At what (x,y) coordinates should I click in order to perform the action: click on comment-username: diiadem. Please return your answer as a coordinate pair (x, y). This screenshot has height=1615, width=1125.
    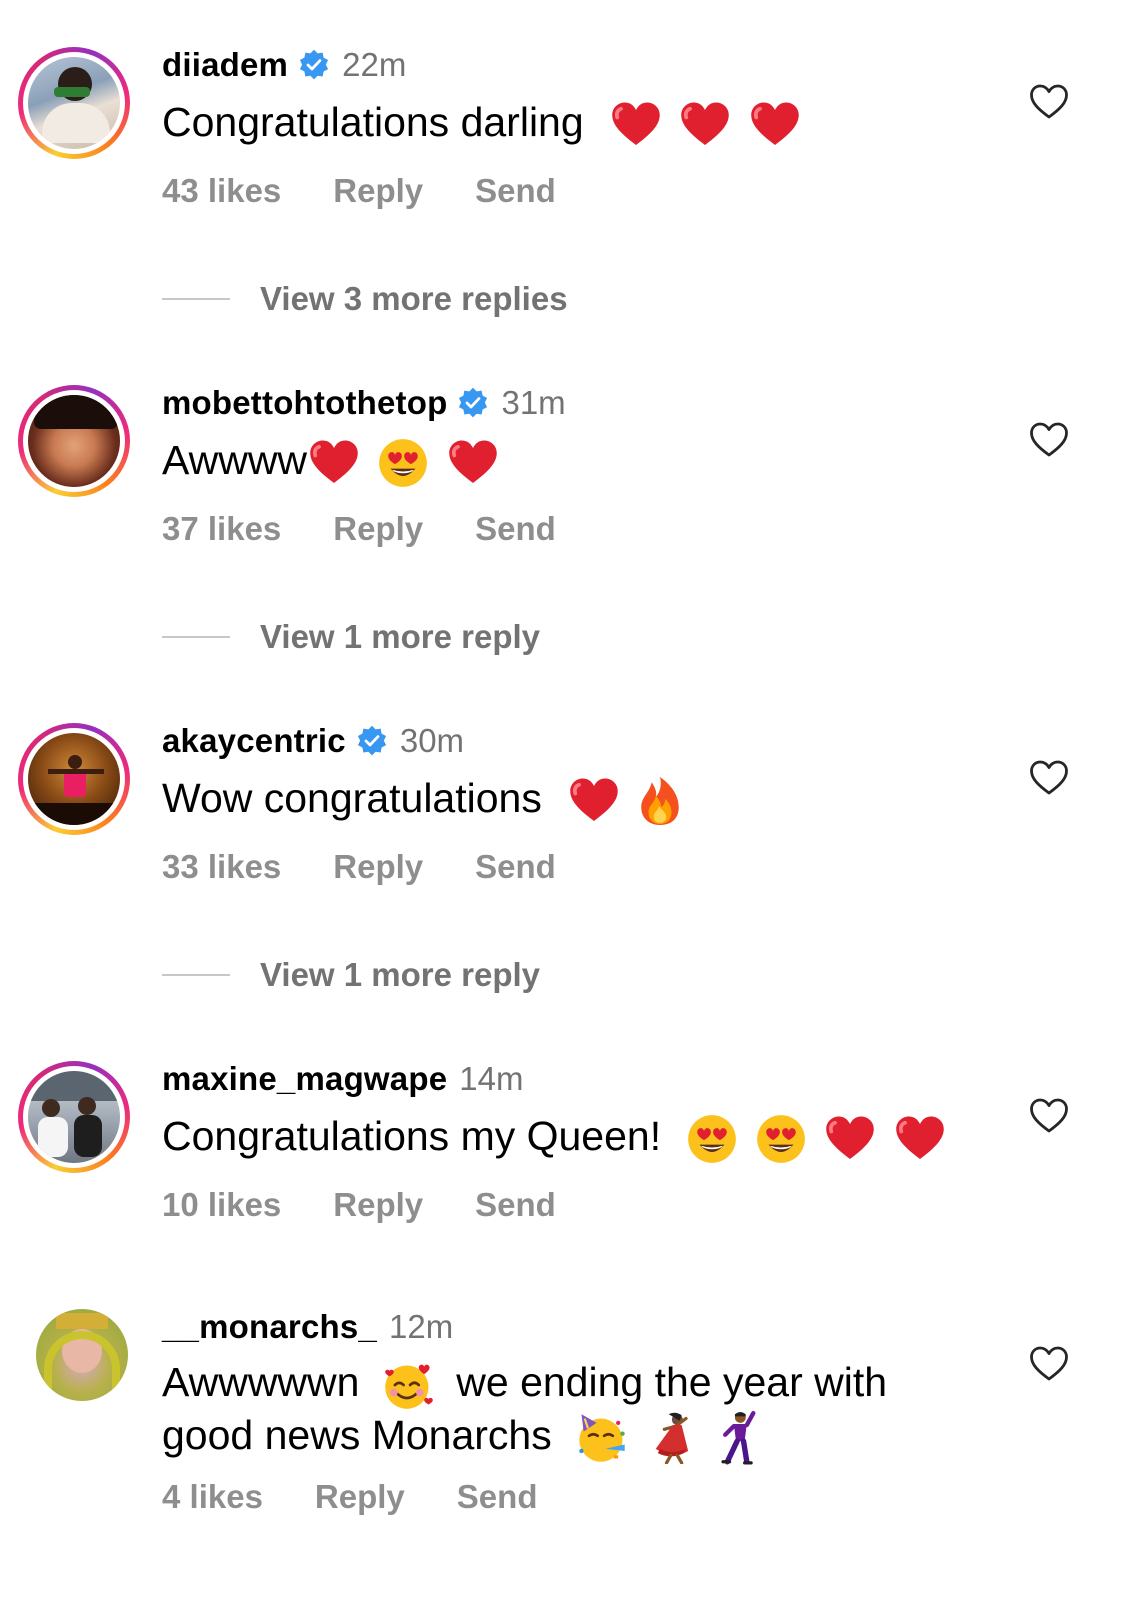
    Looking at the image, I should click on (225, 65).